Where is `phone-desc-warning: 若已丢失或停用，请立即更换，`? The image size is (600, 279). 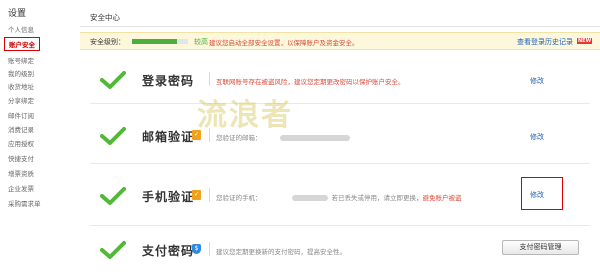
phone-desc-warning: 若已丢失或停用，请立即更换， is located at coordinates (377, 198).